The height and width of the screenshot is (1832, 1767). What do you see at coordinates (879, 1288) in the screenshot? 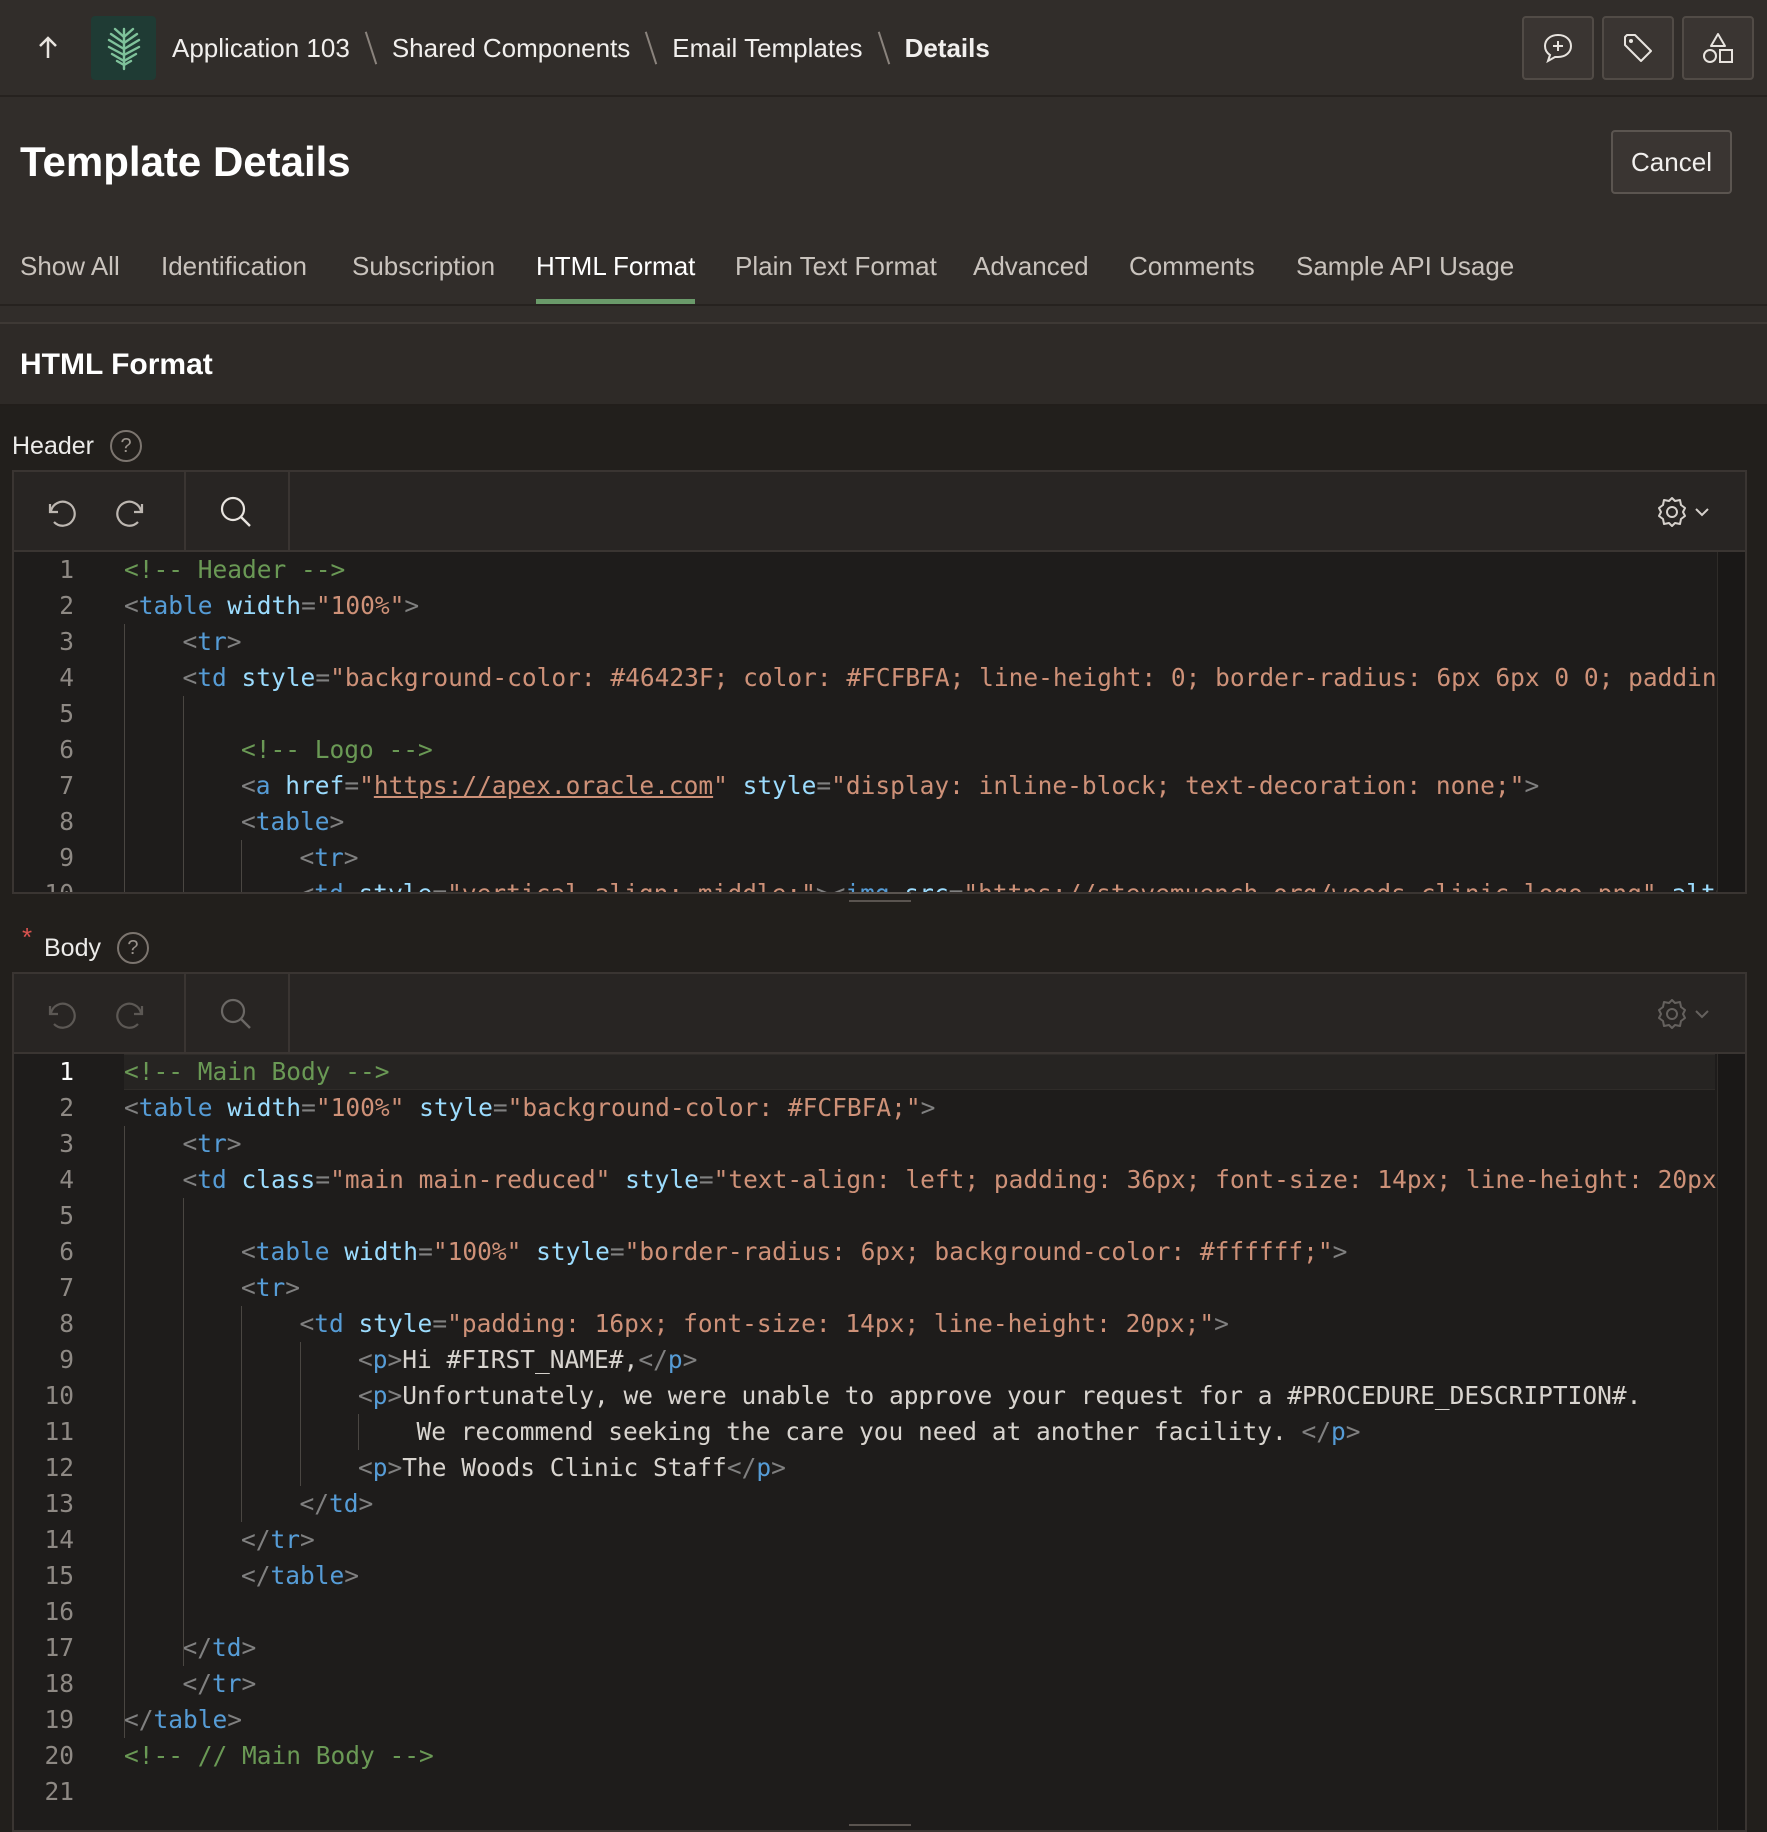
I see `code-line: 7 <tr>` at bounding box center [879, 1288].